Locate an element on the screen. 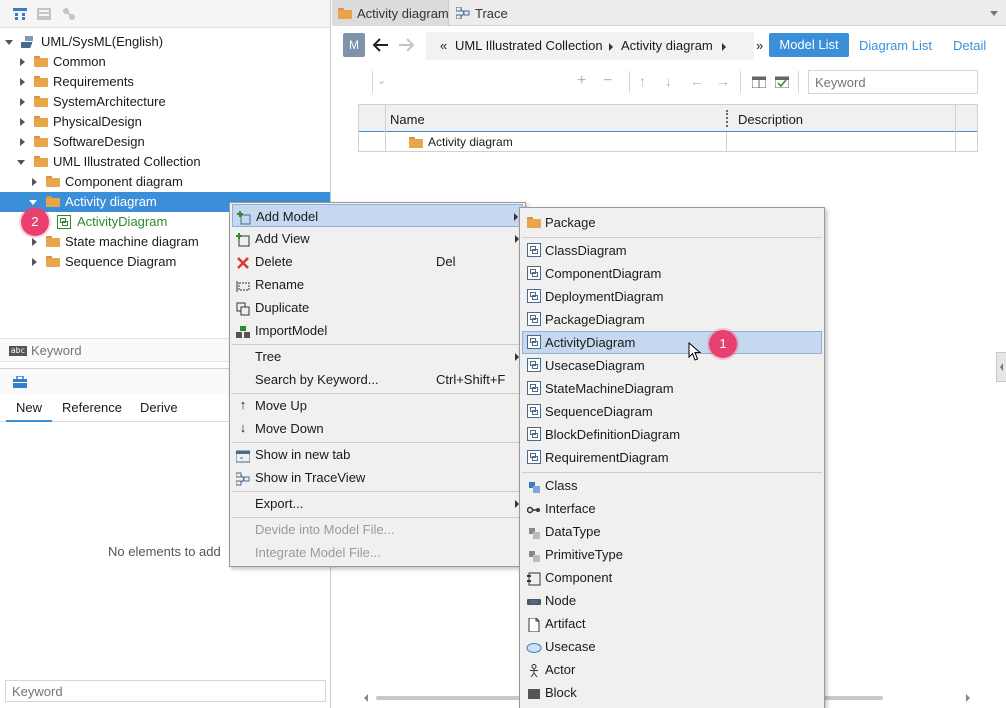 Image resolution: width=1006 pixels, height=708 pixels. submenu-item-datatype: DataType is located at coordinates (672, 531).